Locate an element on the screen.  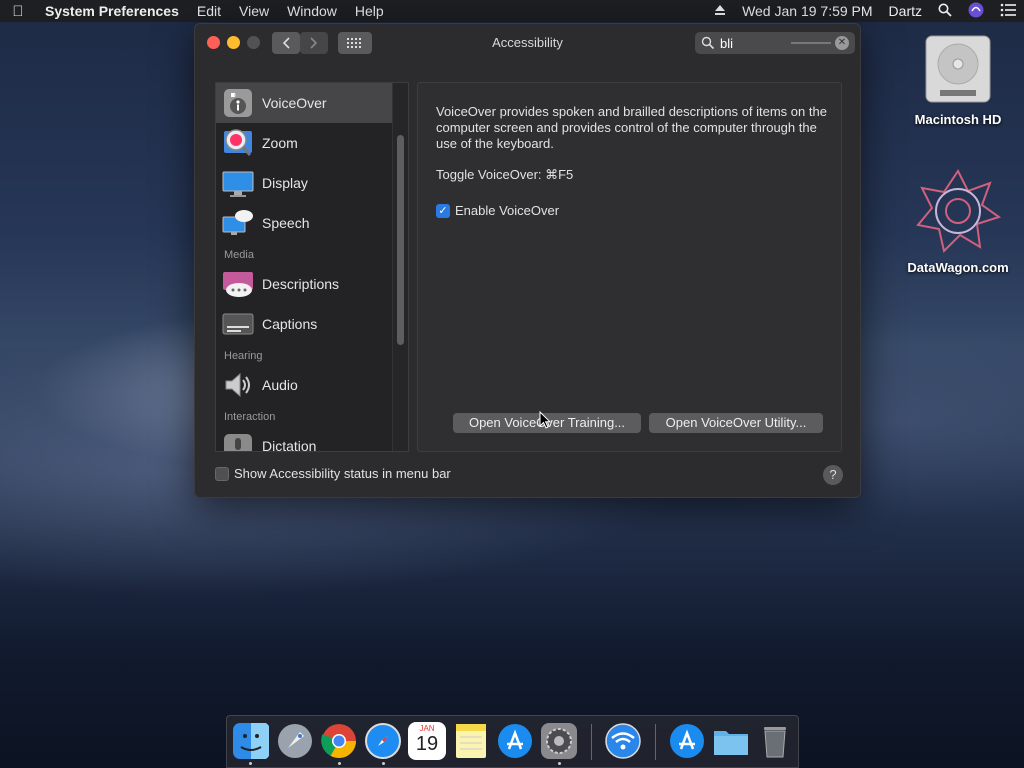
enable-voiceover-checkbox: ✓ is located at coordinates (443, 210).